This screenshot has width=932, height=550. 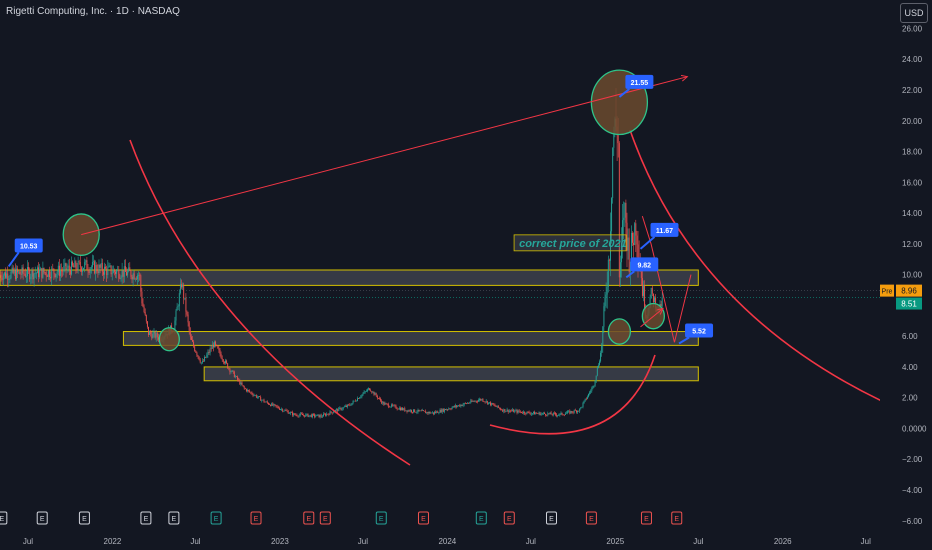 I want to click on price-callout-value: 10.53, so click(x=29, y=246).